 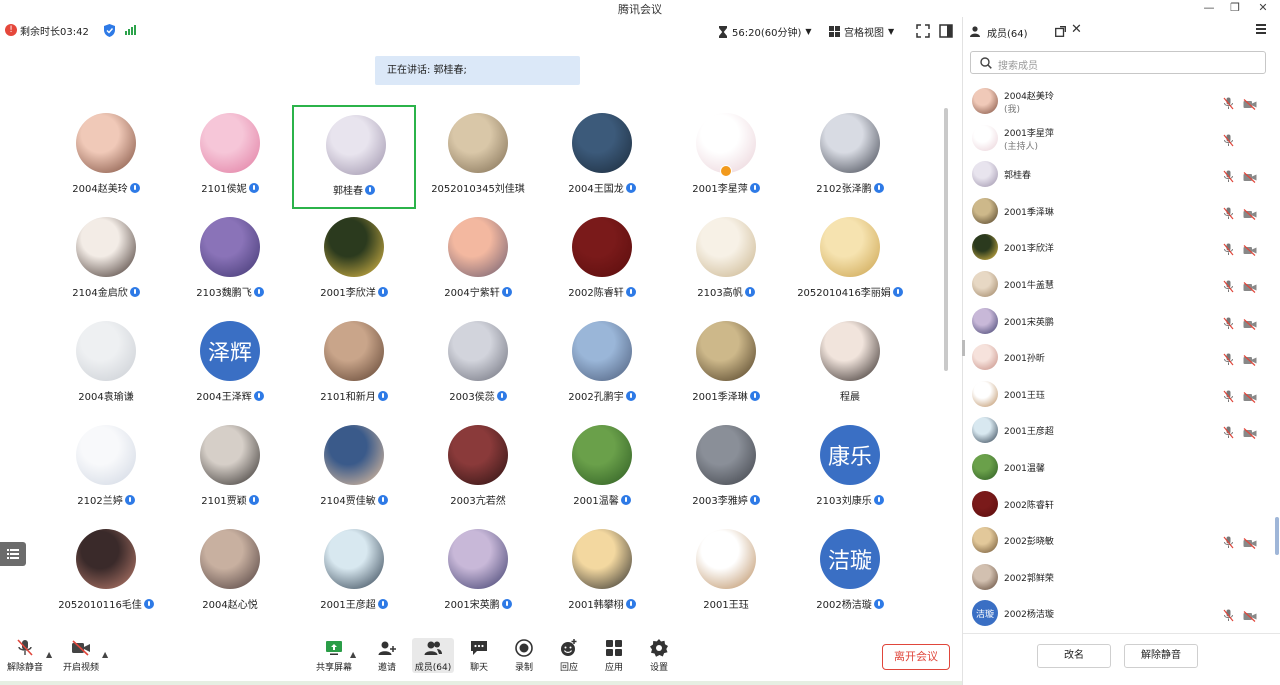 I want to click on rename-button: 改名, so click(x=1074, y=656).